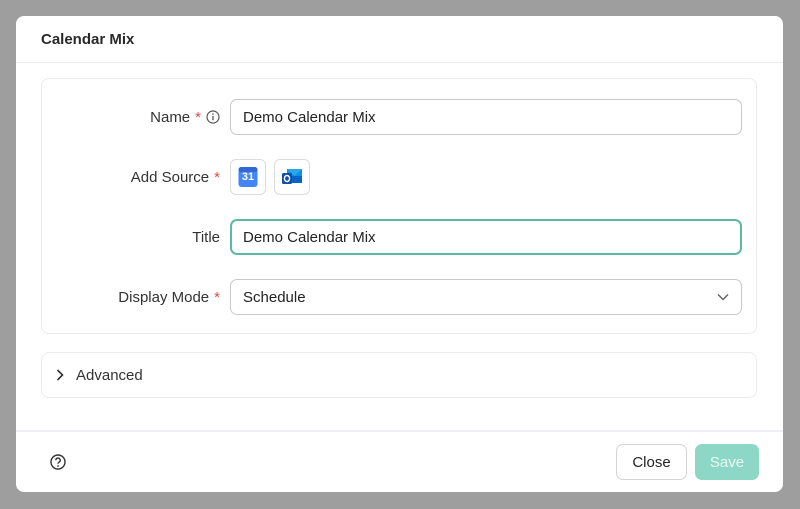  What do you see at coordinates (175, 177) in the screenshot?
I see `add-source-label: Add Source *` at bounding box center [175, 177].